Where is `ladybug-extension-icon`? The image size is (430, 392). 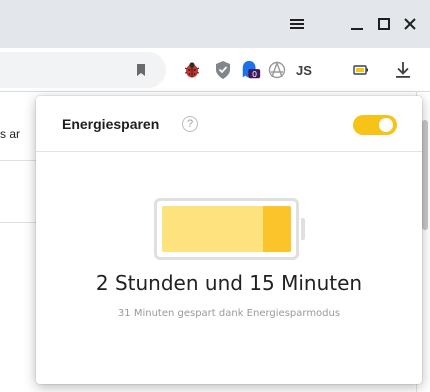
ladybug-extension-icon is located at coordinates (192, 70).